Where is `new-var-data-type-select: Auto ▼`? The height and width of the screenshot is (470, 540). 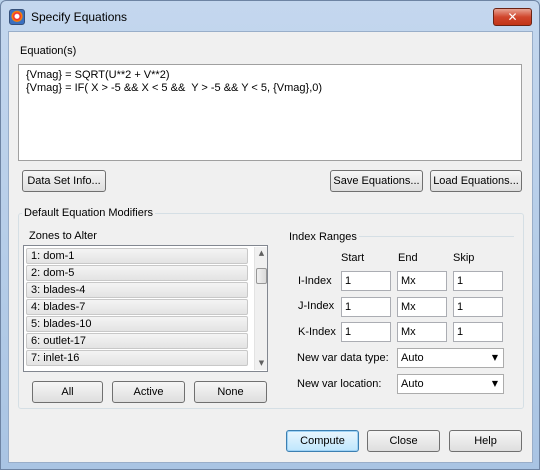 new-var-data-type-select: Auto ▼ is located at coordinates (450, 358).